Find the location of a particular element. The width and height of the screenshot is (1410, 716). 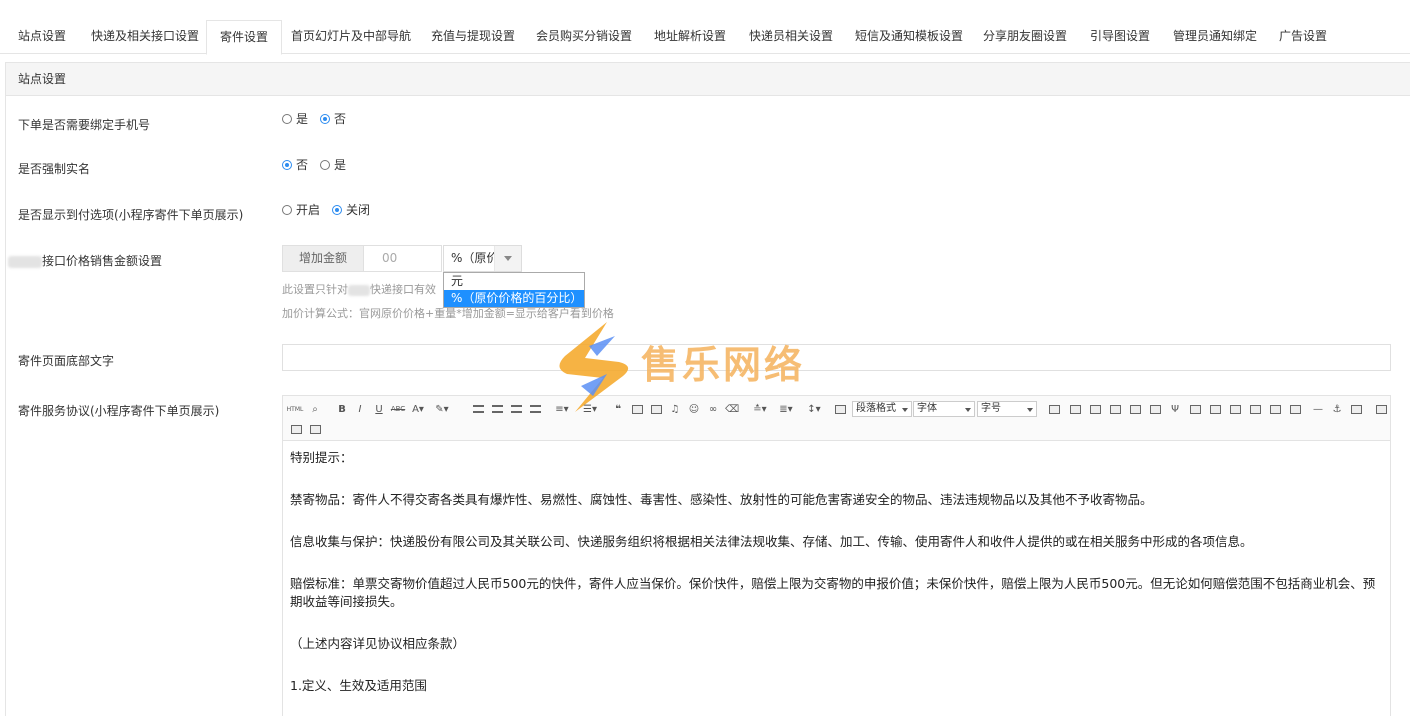

tab-sms-templates: 短信及通知模板设置 is located at coordinates (909, 37).